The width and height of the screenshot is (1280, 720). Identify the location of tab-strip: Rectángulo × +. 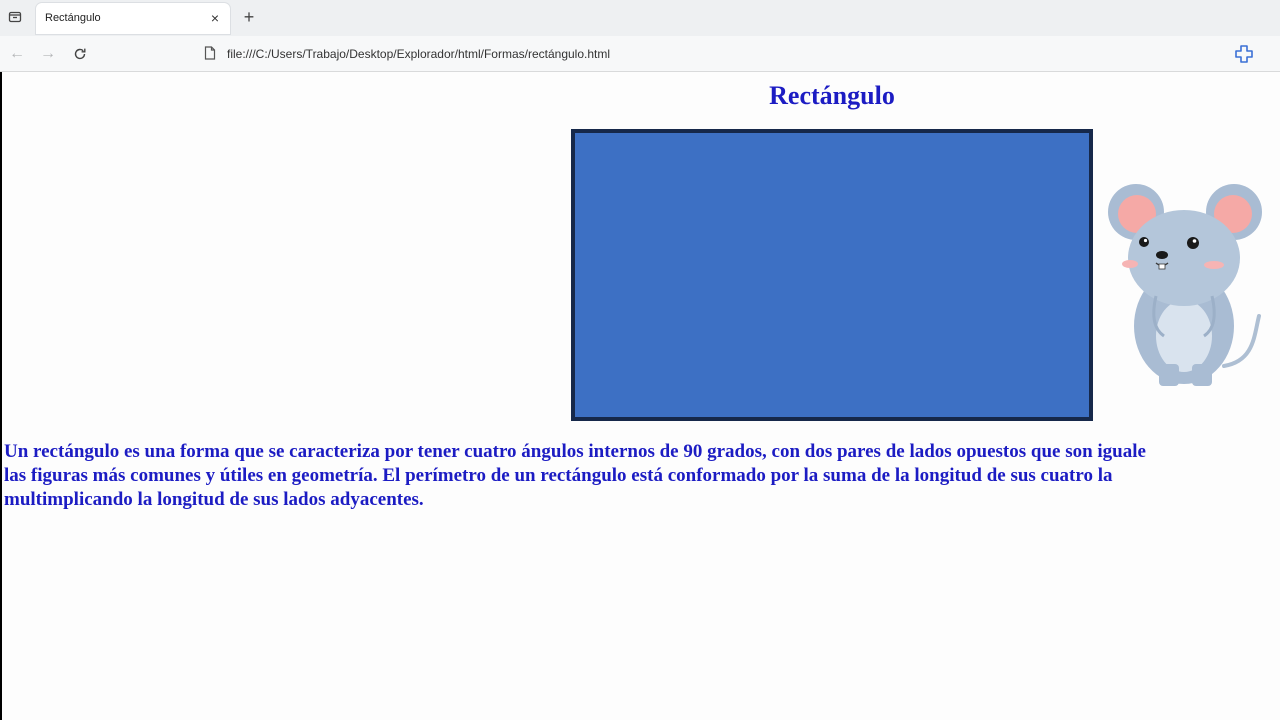
(640, 18).